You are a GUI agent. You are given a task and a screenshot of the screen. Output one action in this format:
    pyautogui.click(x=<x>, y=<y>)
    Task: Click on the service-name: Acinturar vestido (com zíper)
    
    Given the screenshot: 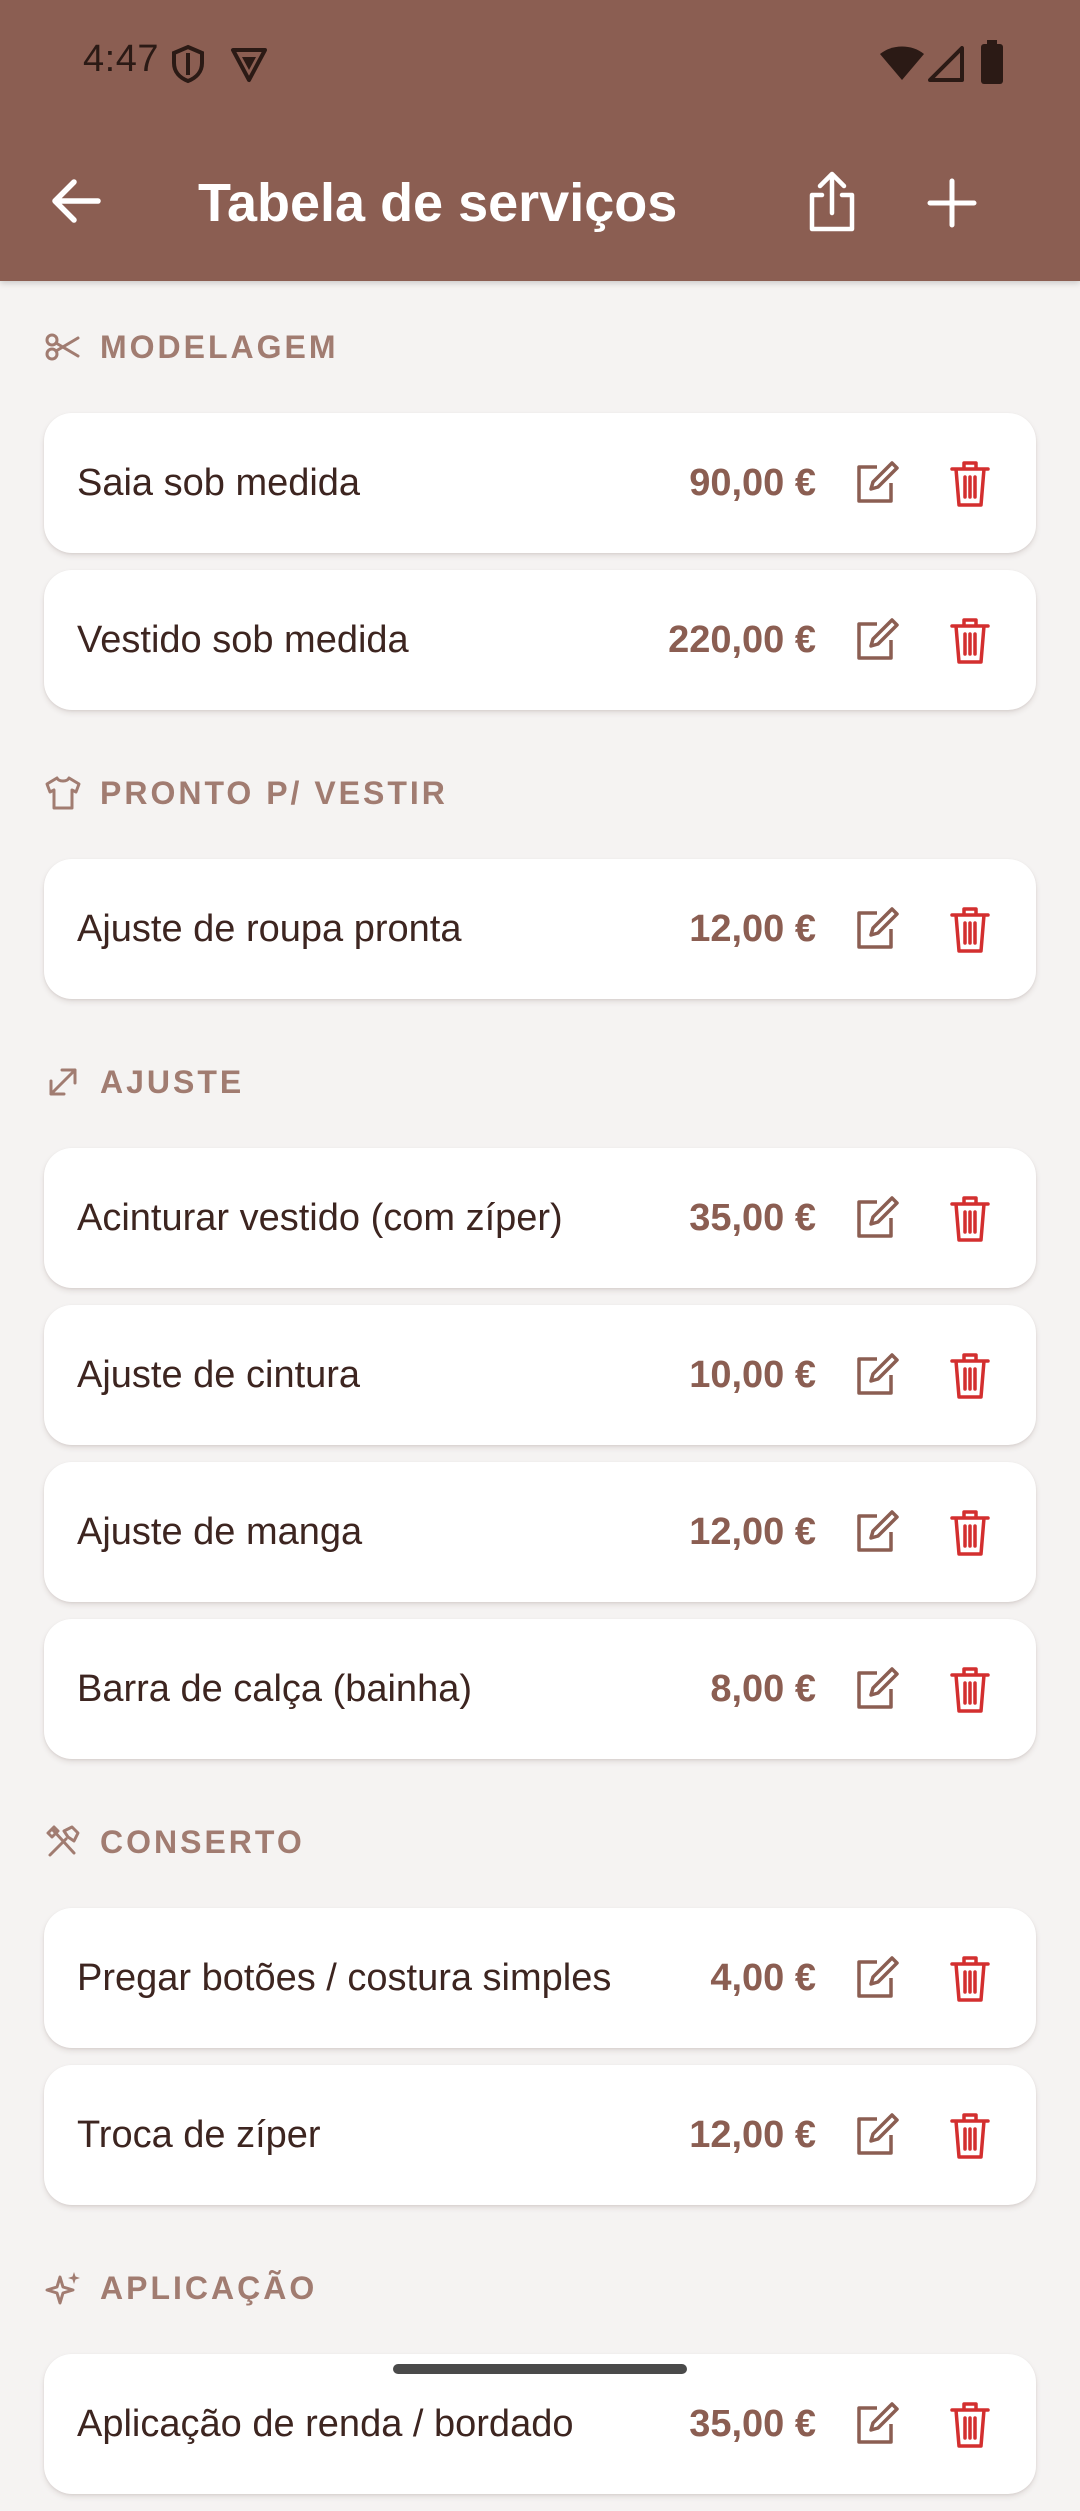 What is the action you would take?
    pyautogui.click(x=320, y=1218)
    